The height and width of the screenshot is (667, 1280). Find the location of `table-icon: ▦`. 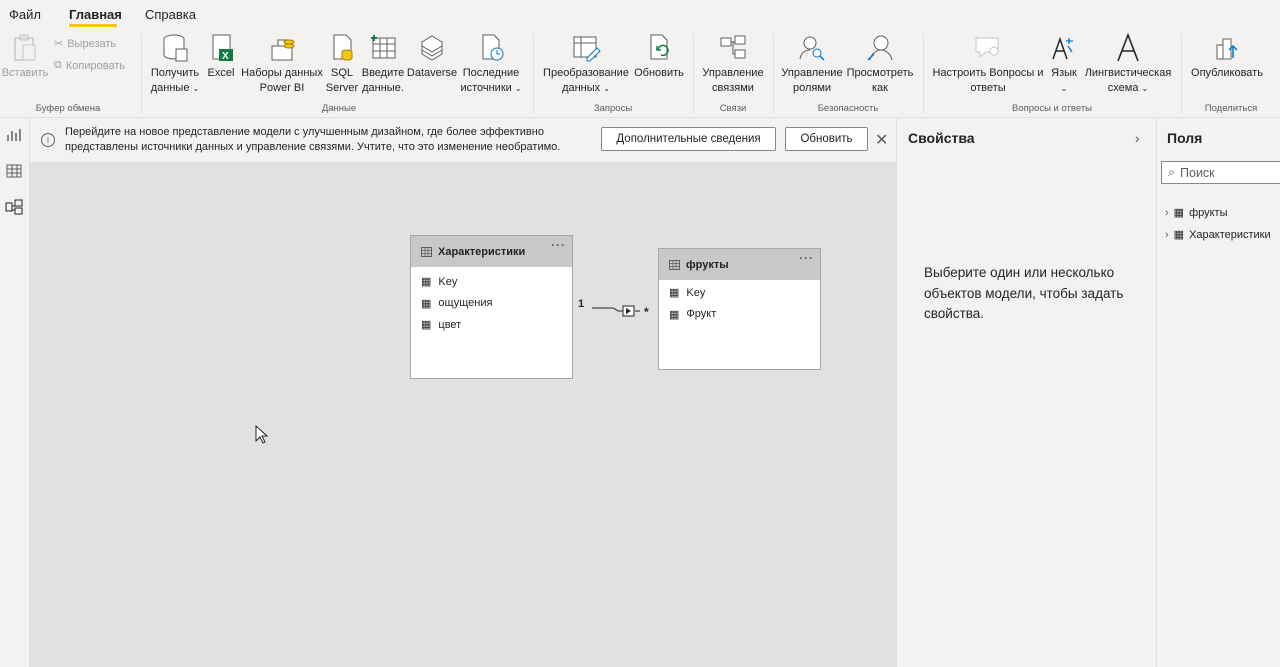

table-icon: ▦ is located at coordinates (1179, 235).